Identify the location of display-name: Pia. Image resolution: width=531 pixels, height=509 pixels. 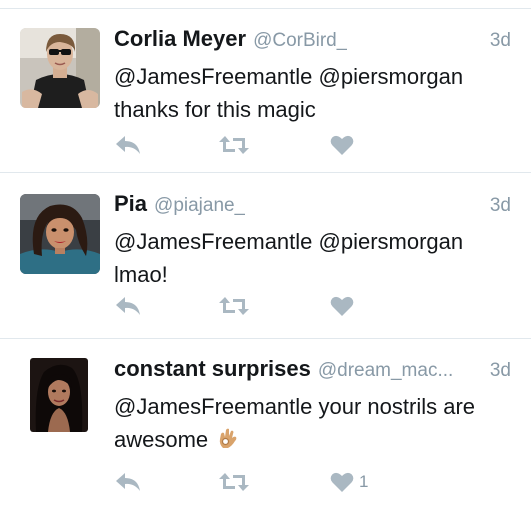
(130, 204).